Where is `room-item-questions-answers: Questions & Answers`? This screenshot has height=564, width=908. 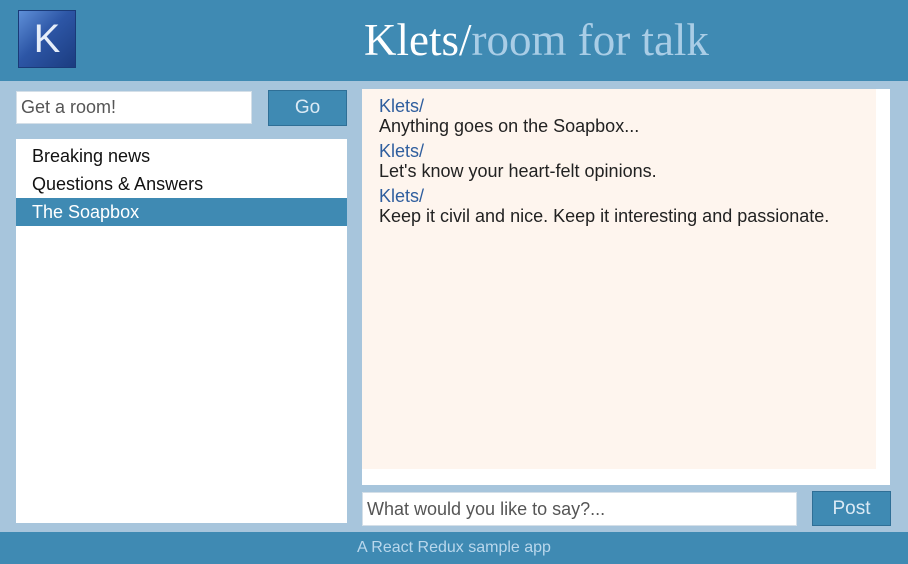 room-item-questions-answers: Questions & Answers is located at coordinates (181, 184).